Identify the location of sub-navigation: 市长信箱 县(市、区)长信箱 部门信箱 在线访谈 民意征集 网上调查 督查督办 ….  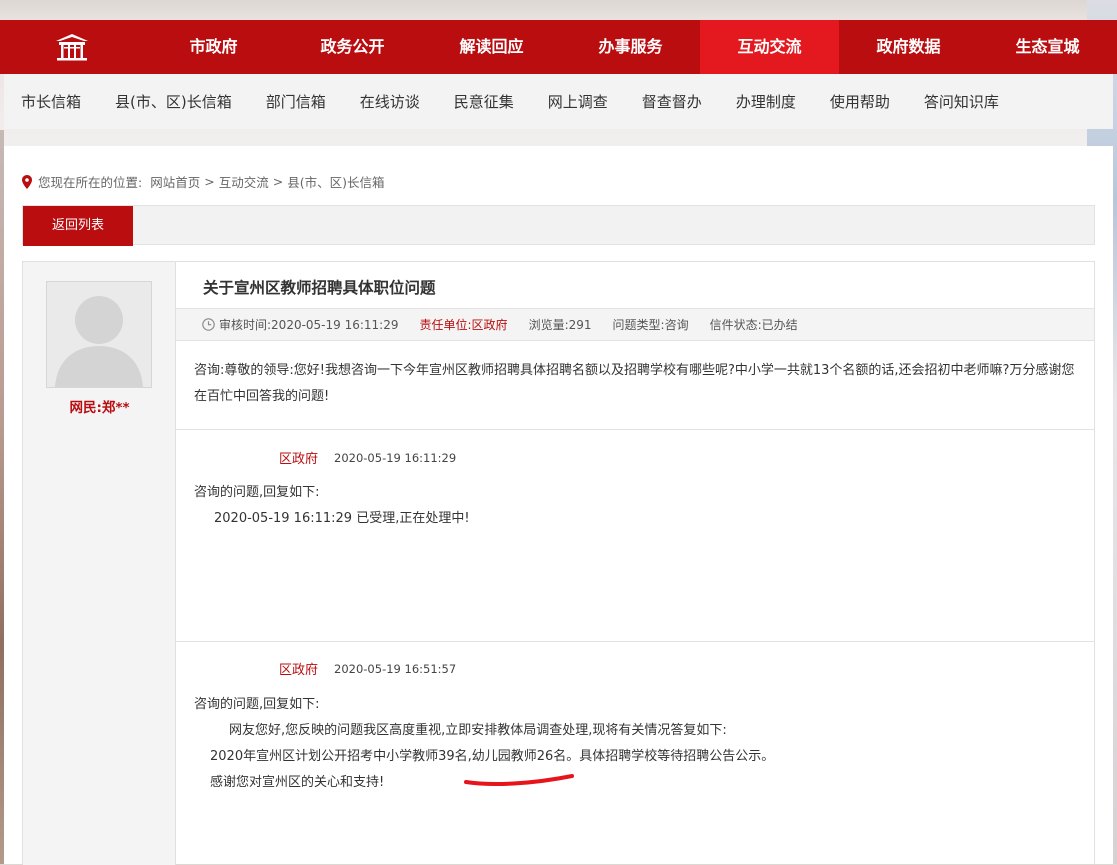
(558, 101).